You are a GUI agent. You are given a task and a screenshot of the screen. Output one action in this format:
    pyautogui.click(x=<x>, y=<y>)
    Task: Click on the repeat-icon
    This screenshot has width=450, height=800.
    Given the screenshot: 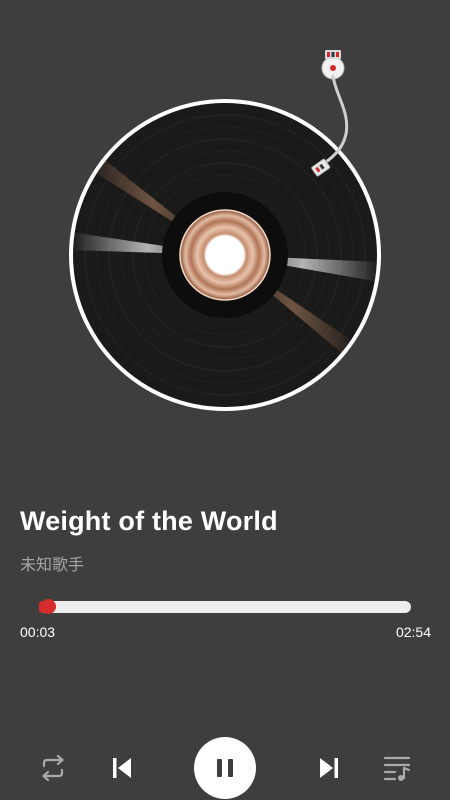 What is the action you would take?
    pyautogui.click(x=53, y=768)
    